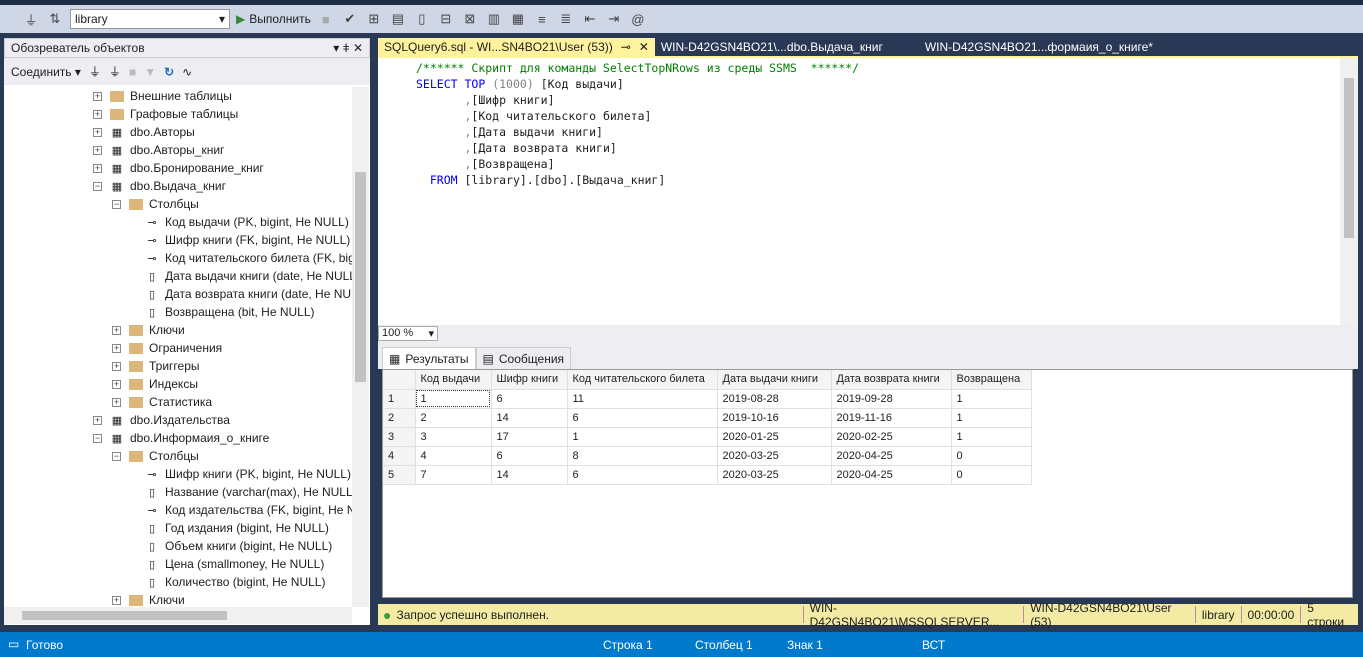 The width and height of the screenshot is (1363, 657). I want to click on include-plan-icon: ⊟, so click(446, 19).